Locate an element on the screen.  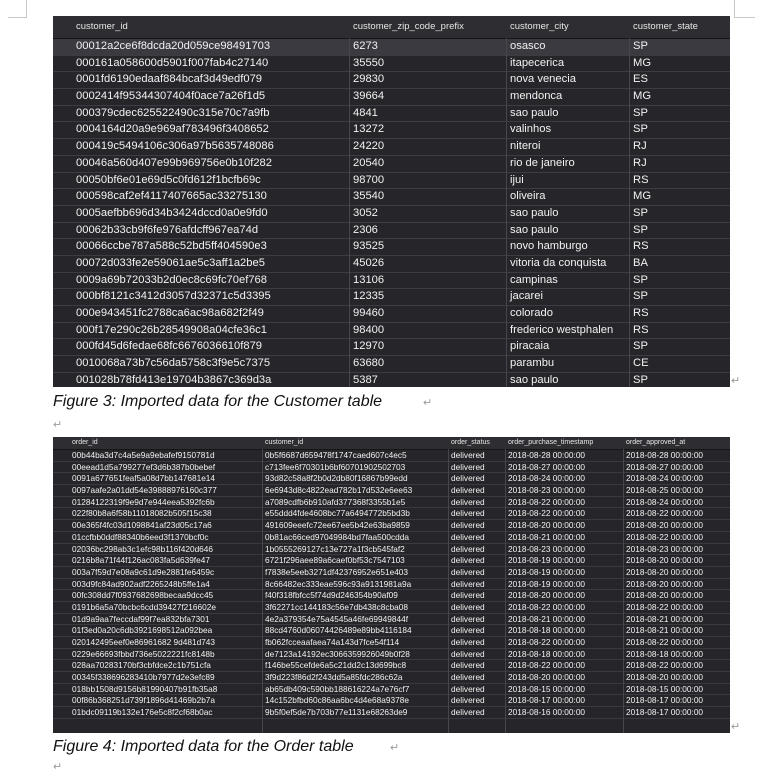
table-cell: 98700 is located at coordinates (369, 179).